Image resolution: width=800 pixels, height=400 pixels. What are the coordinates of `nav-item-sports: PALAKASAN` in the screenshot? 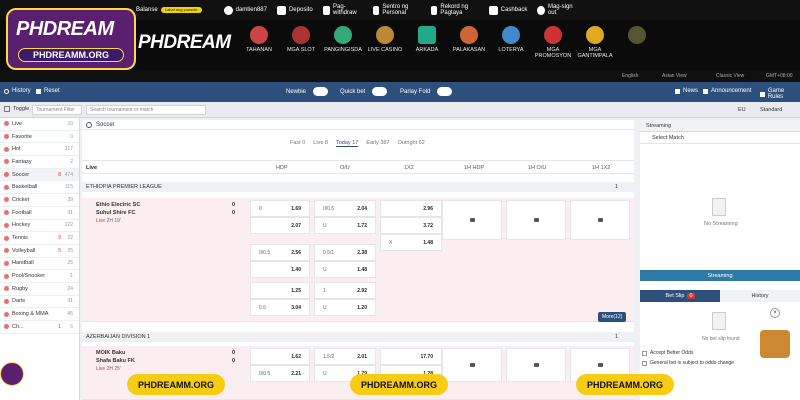 It's located at (469, 42).